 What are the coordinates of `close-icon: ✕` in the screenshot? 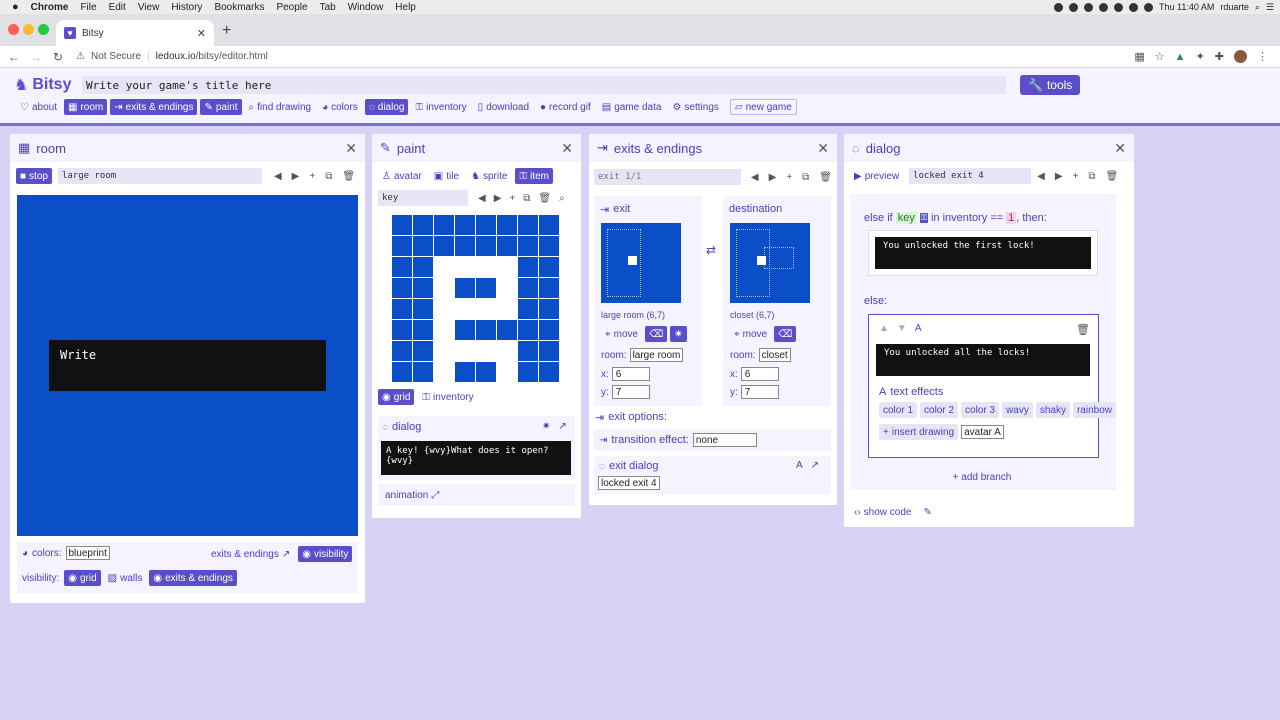 It's located at (1120, 148).